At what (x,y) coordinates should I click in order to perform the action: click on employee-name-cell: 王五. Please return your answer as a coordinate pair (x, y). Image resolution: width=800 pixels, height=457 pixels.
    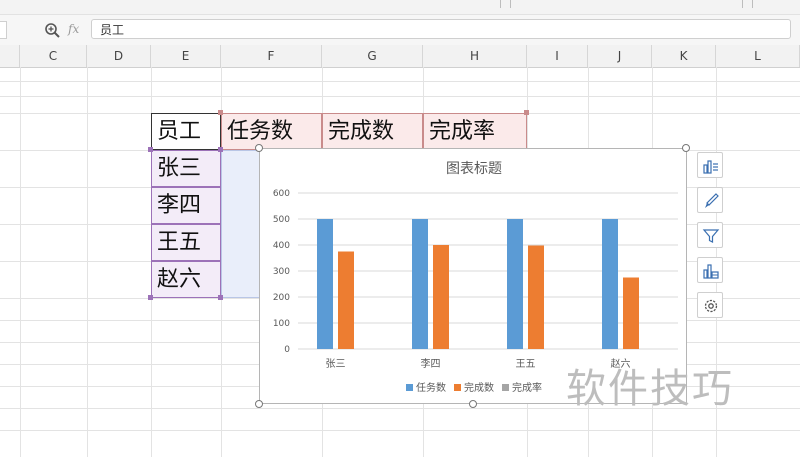
    Looking at the image, I should click on (186, 242).